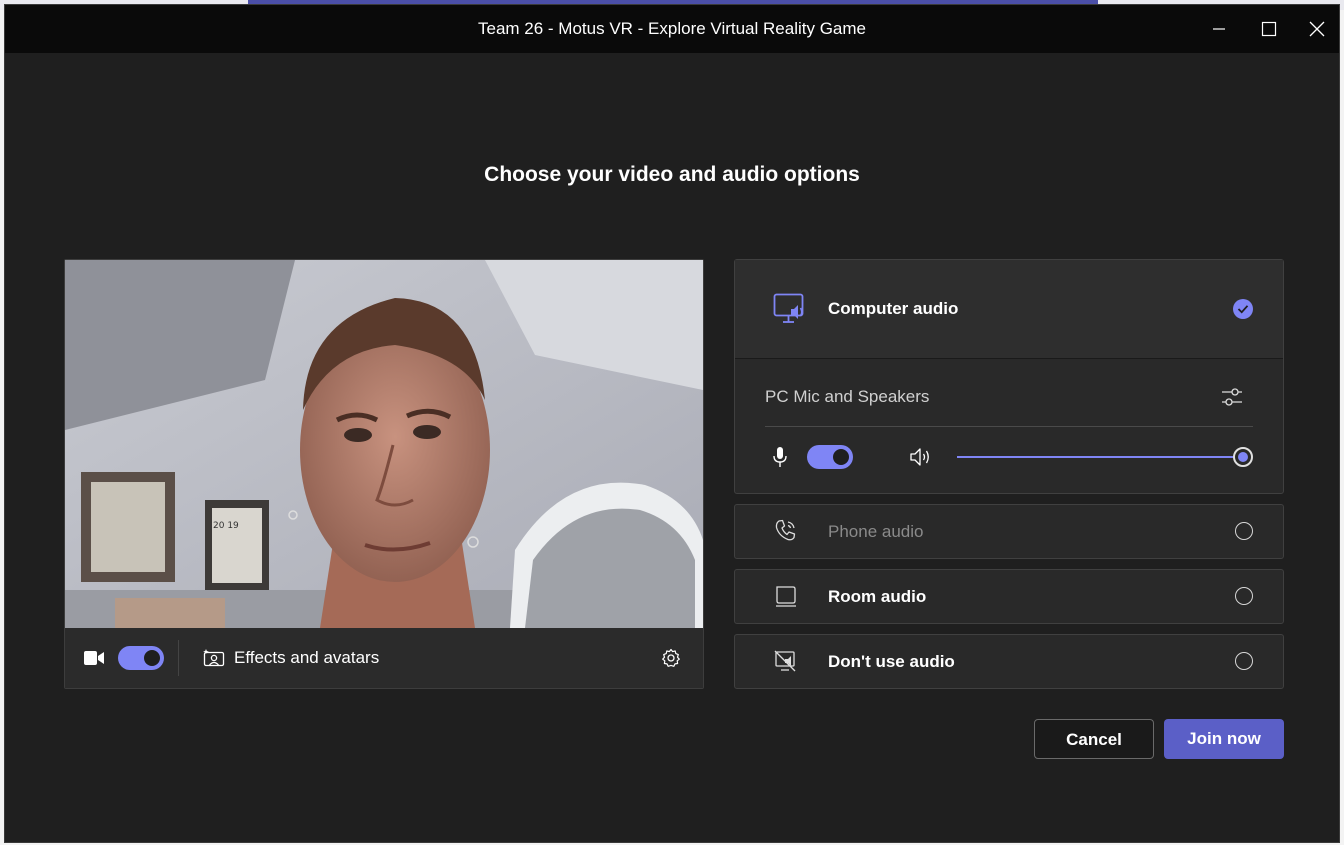 This screenshot has width=1344, height=845. What do you see at coordinates (1244, 596) in the screenshot?
I see `room-audio-radio` at bounding box center [1244, 596].